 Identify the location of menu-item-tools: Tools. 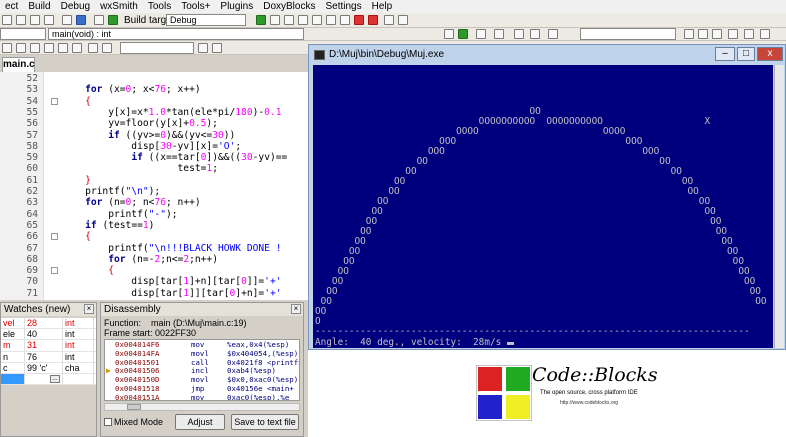
(159, 6).